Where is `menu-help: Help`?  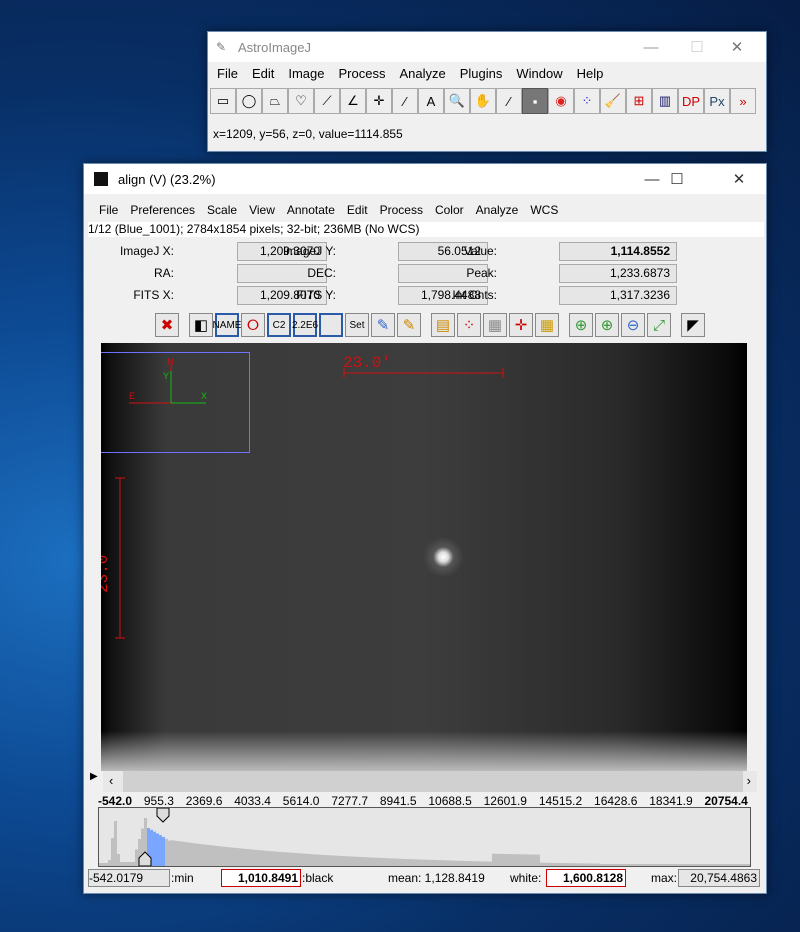
menu-help: Help is located at coordinates (590, 73).